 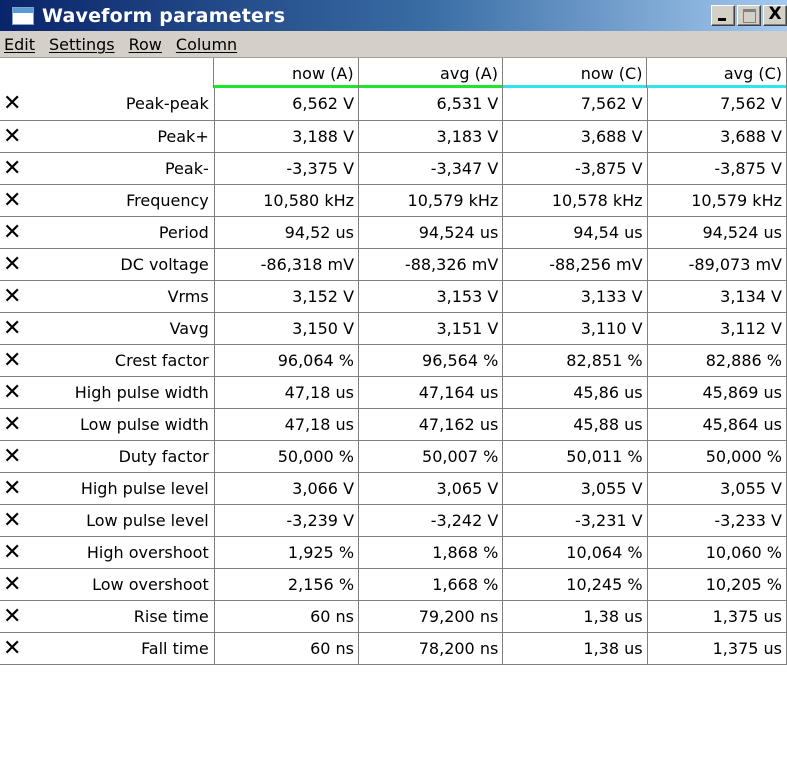 I want to click on parameter-value: -3,347 V, so click(x=431, y=168).